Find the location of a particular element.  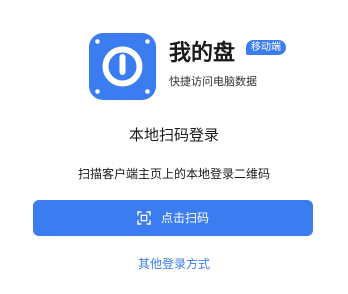

other-login-link: 其他登录方式 is located at coordinates (174, 264).